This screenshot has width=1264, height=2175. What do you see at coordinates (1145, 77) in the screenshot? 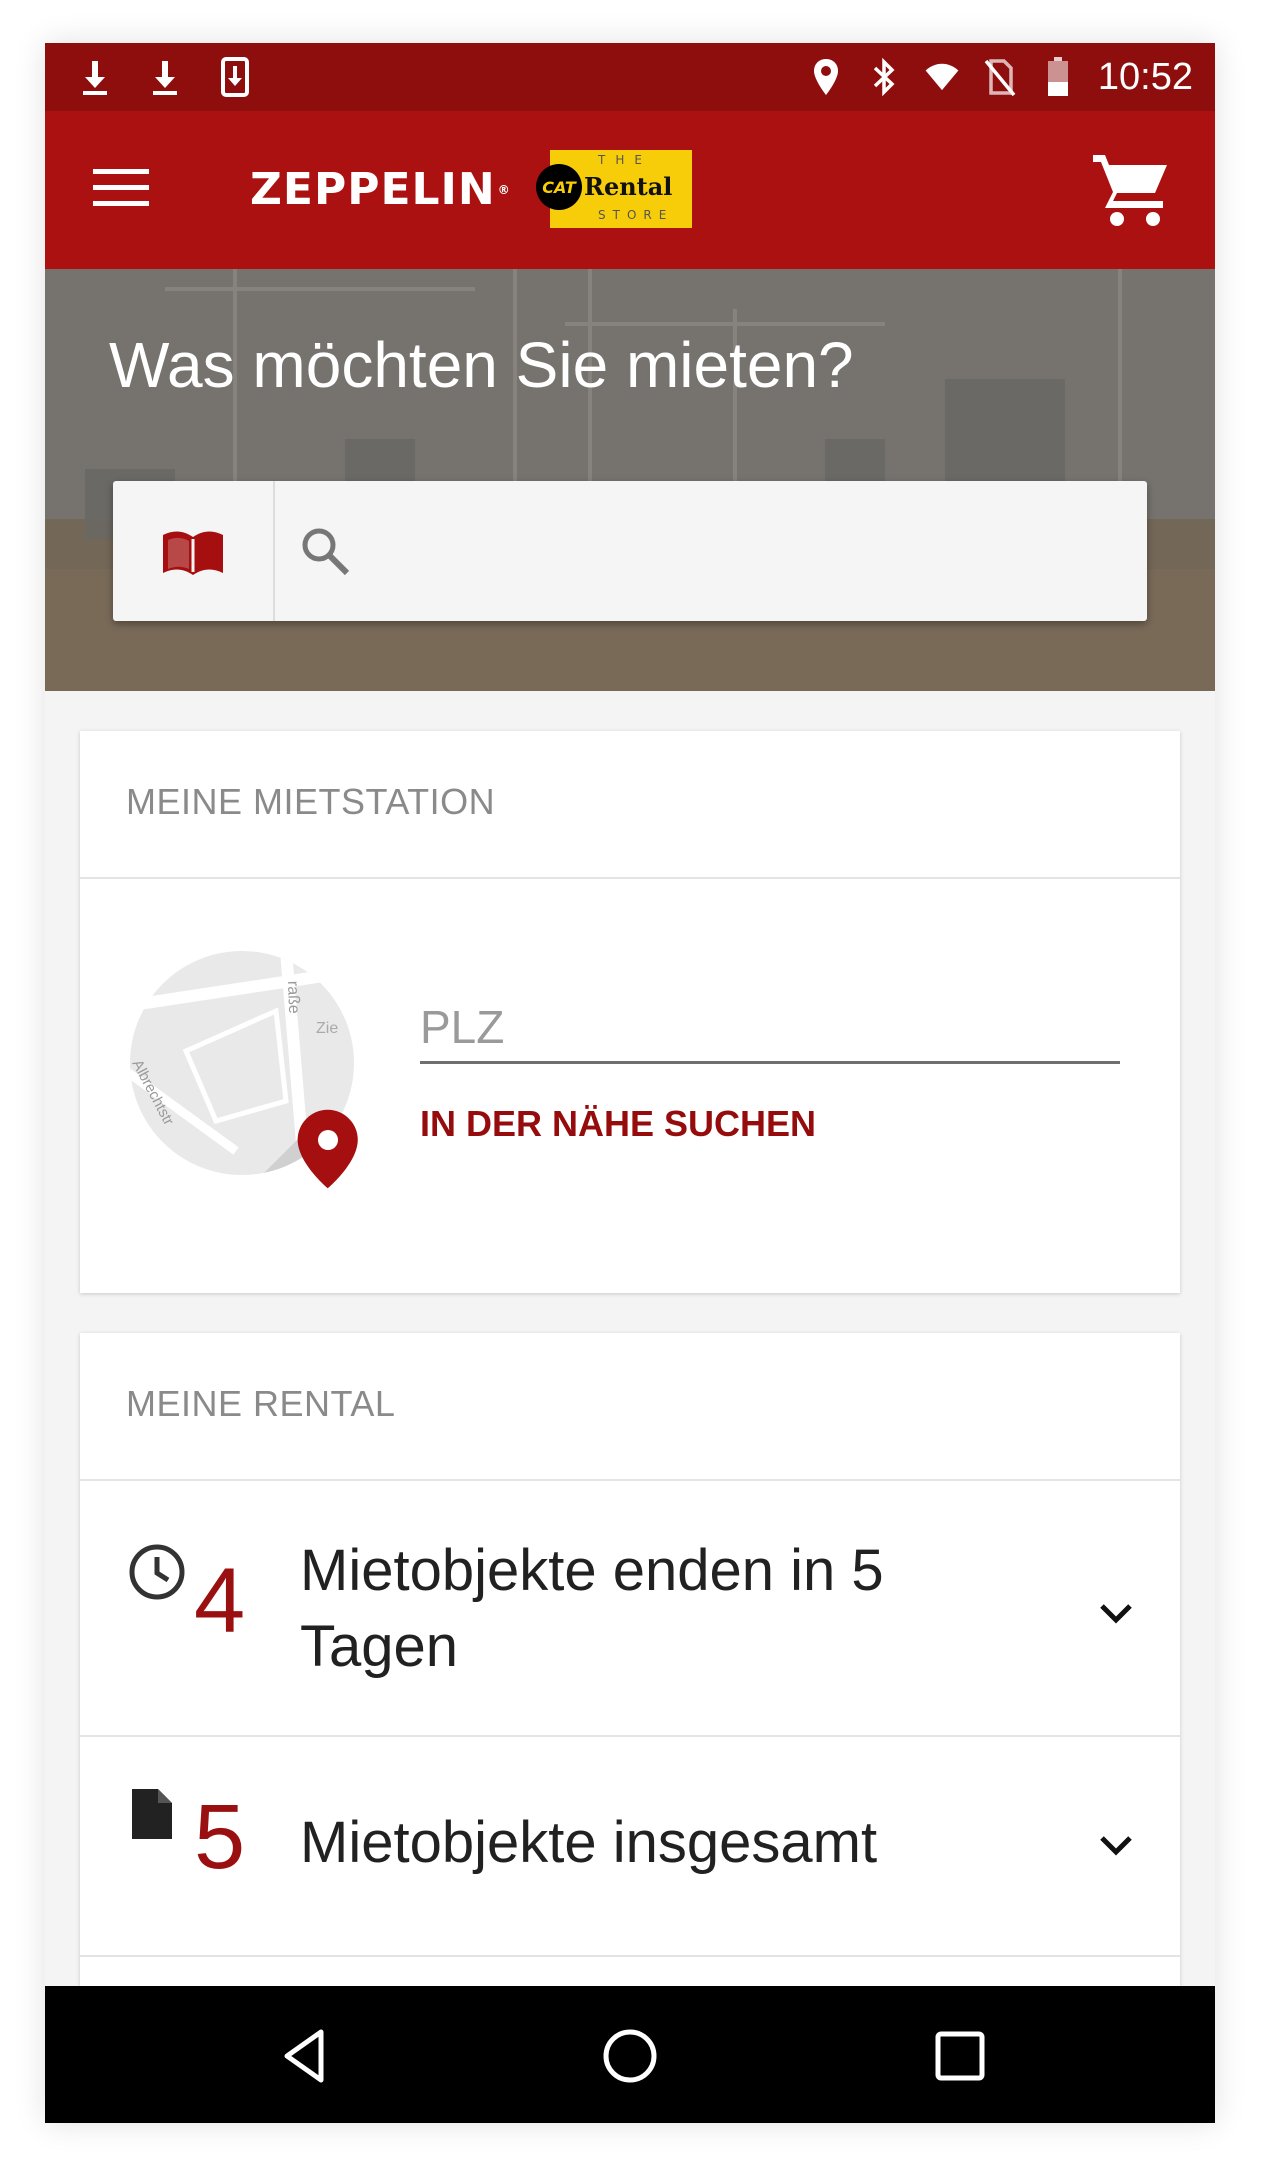
I see `clock-time: 10:52` at bounding box center [1145, 77].